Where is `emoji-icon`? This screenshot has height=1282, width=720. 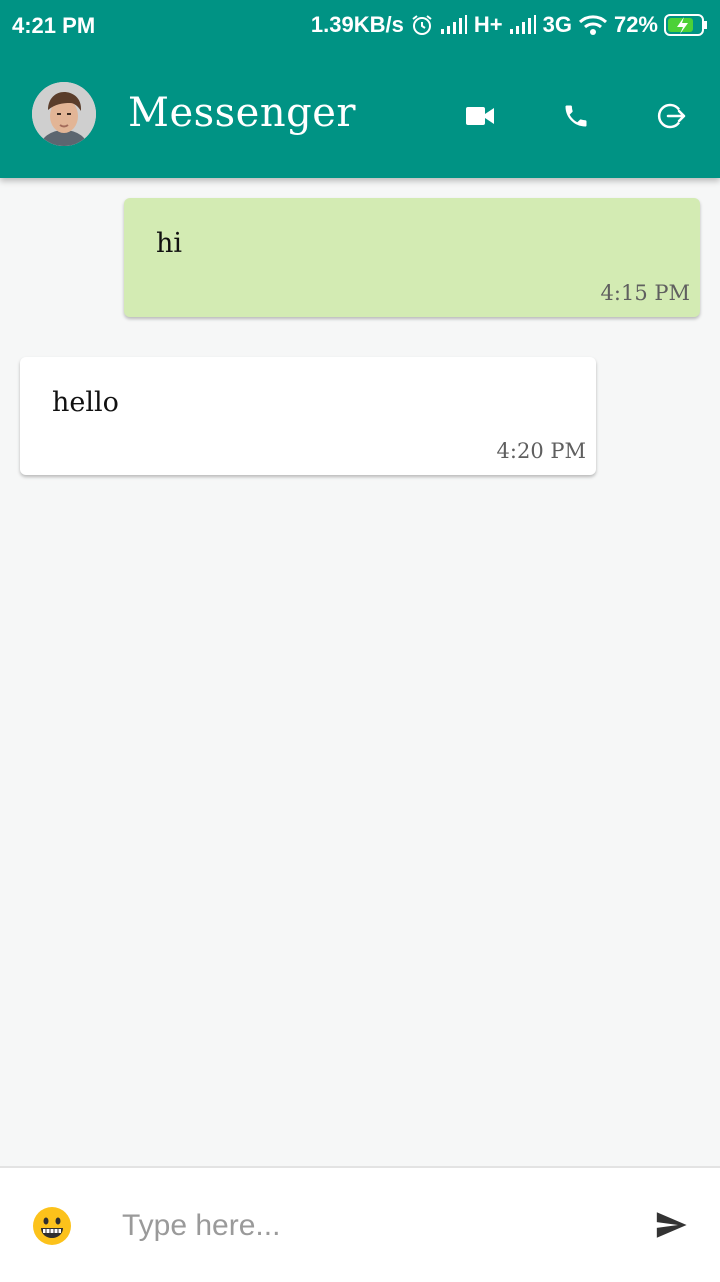 emoji-icon is located at coordinates (52, 1226).